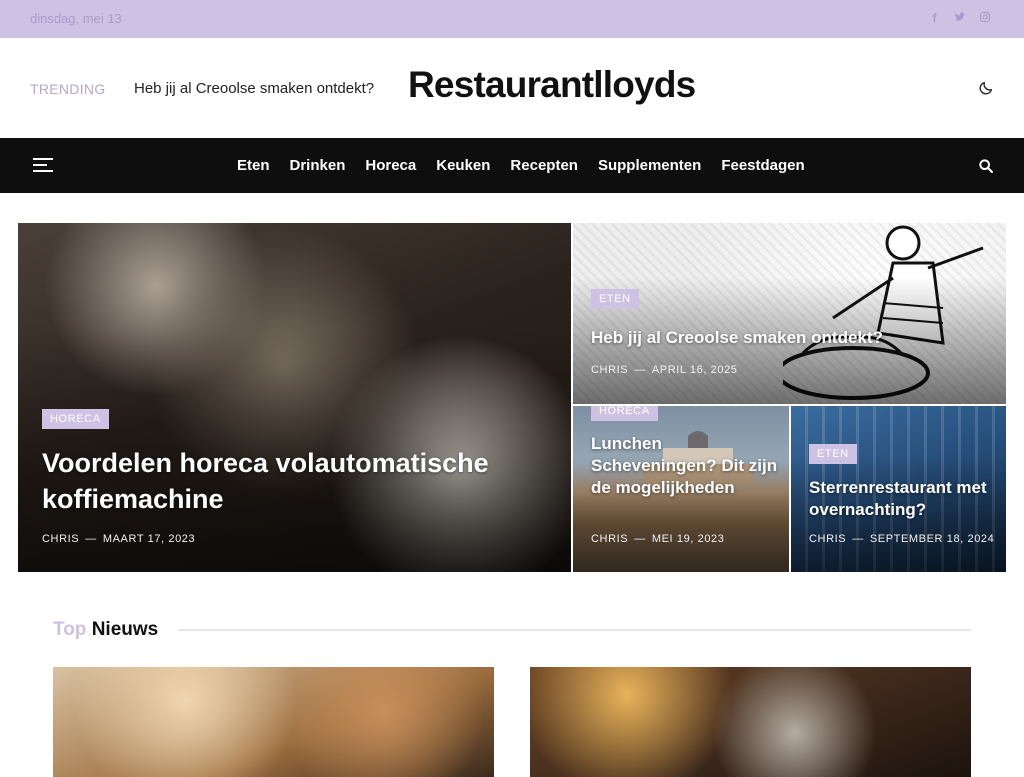 Image resolution: width=1024 pixels, height=777 pixels. Describe the element at coordinates (76, 18) in the screenshot. I see `current-date: dinsdag, mei 13` at that location.